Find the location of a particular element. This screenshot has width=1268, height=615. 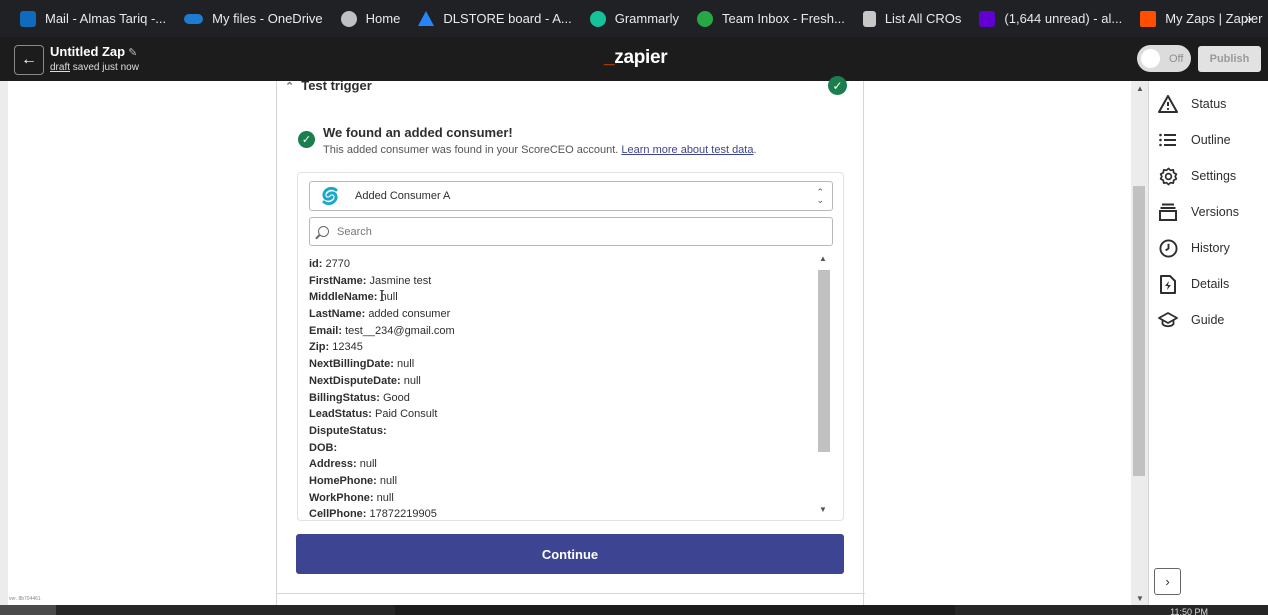

grammarly-icon is located at coordinates (597, 18).